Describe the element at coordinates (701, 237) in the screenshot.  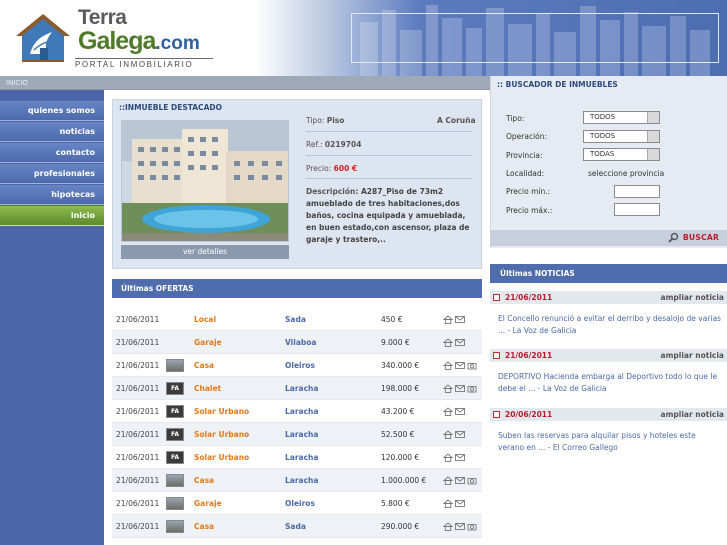
I see `buscar-button: BUSCAR` at that location.